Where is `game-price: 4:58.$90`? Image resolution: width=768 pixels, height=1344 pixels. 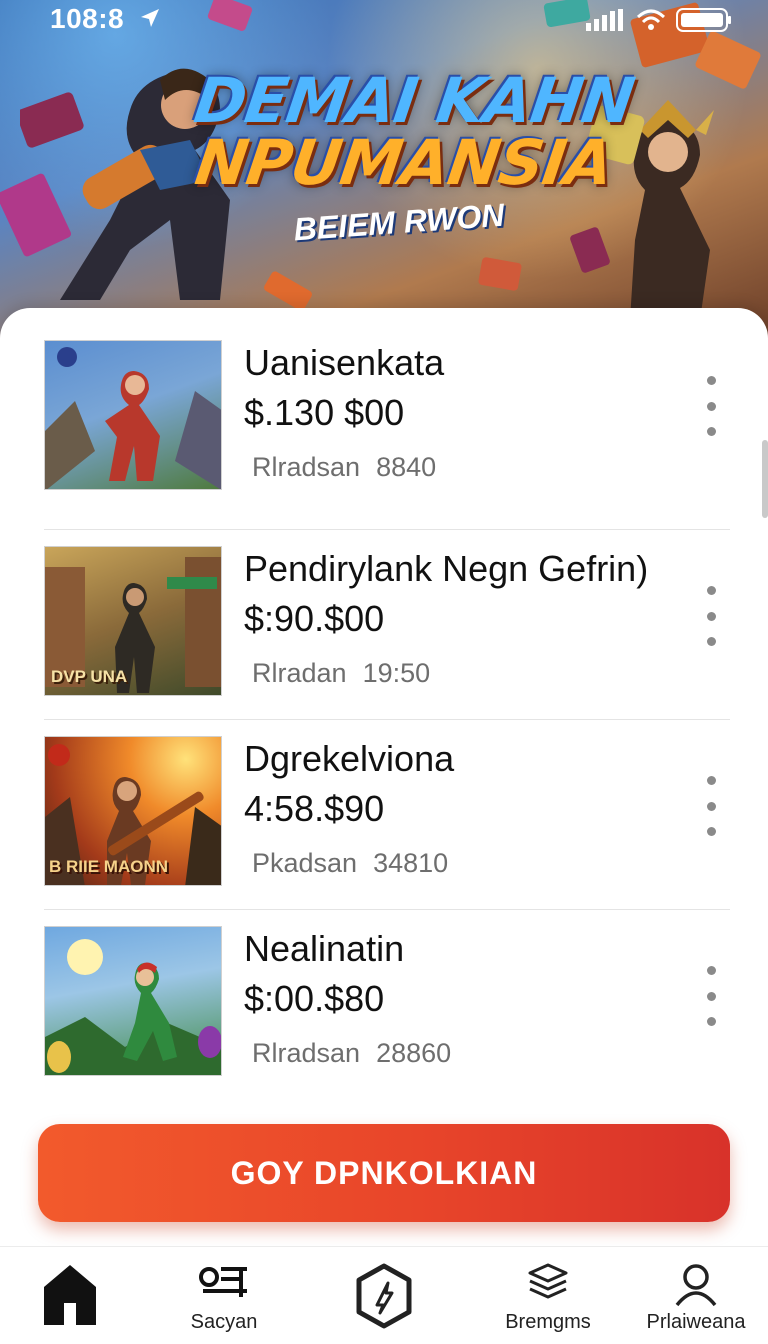 game-price: 4:58.$90 is located at coordinates (314, 808).